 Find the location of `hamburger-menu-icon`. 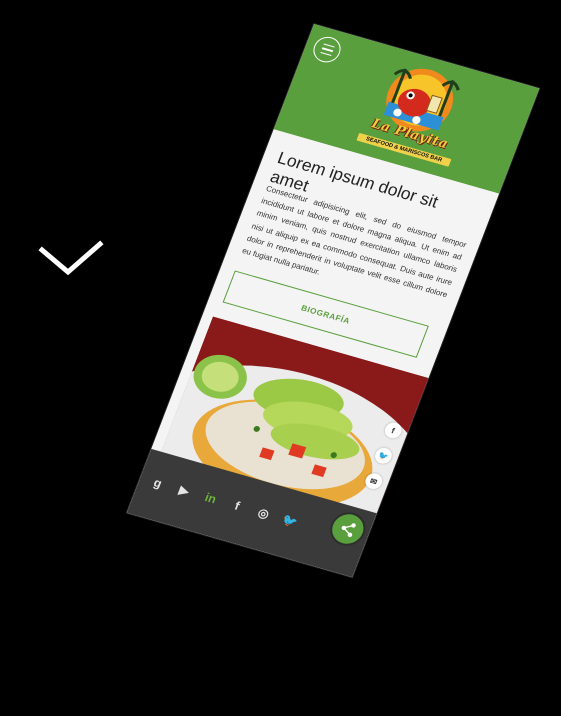

hamburger-menu-icon is located at coordinates (327, 49).